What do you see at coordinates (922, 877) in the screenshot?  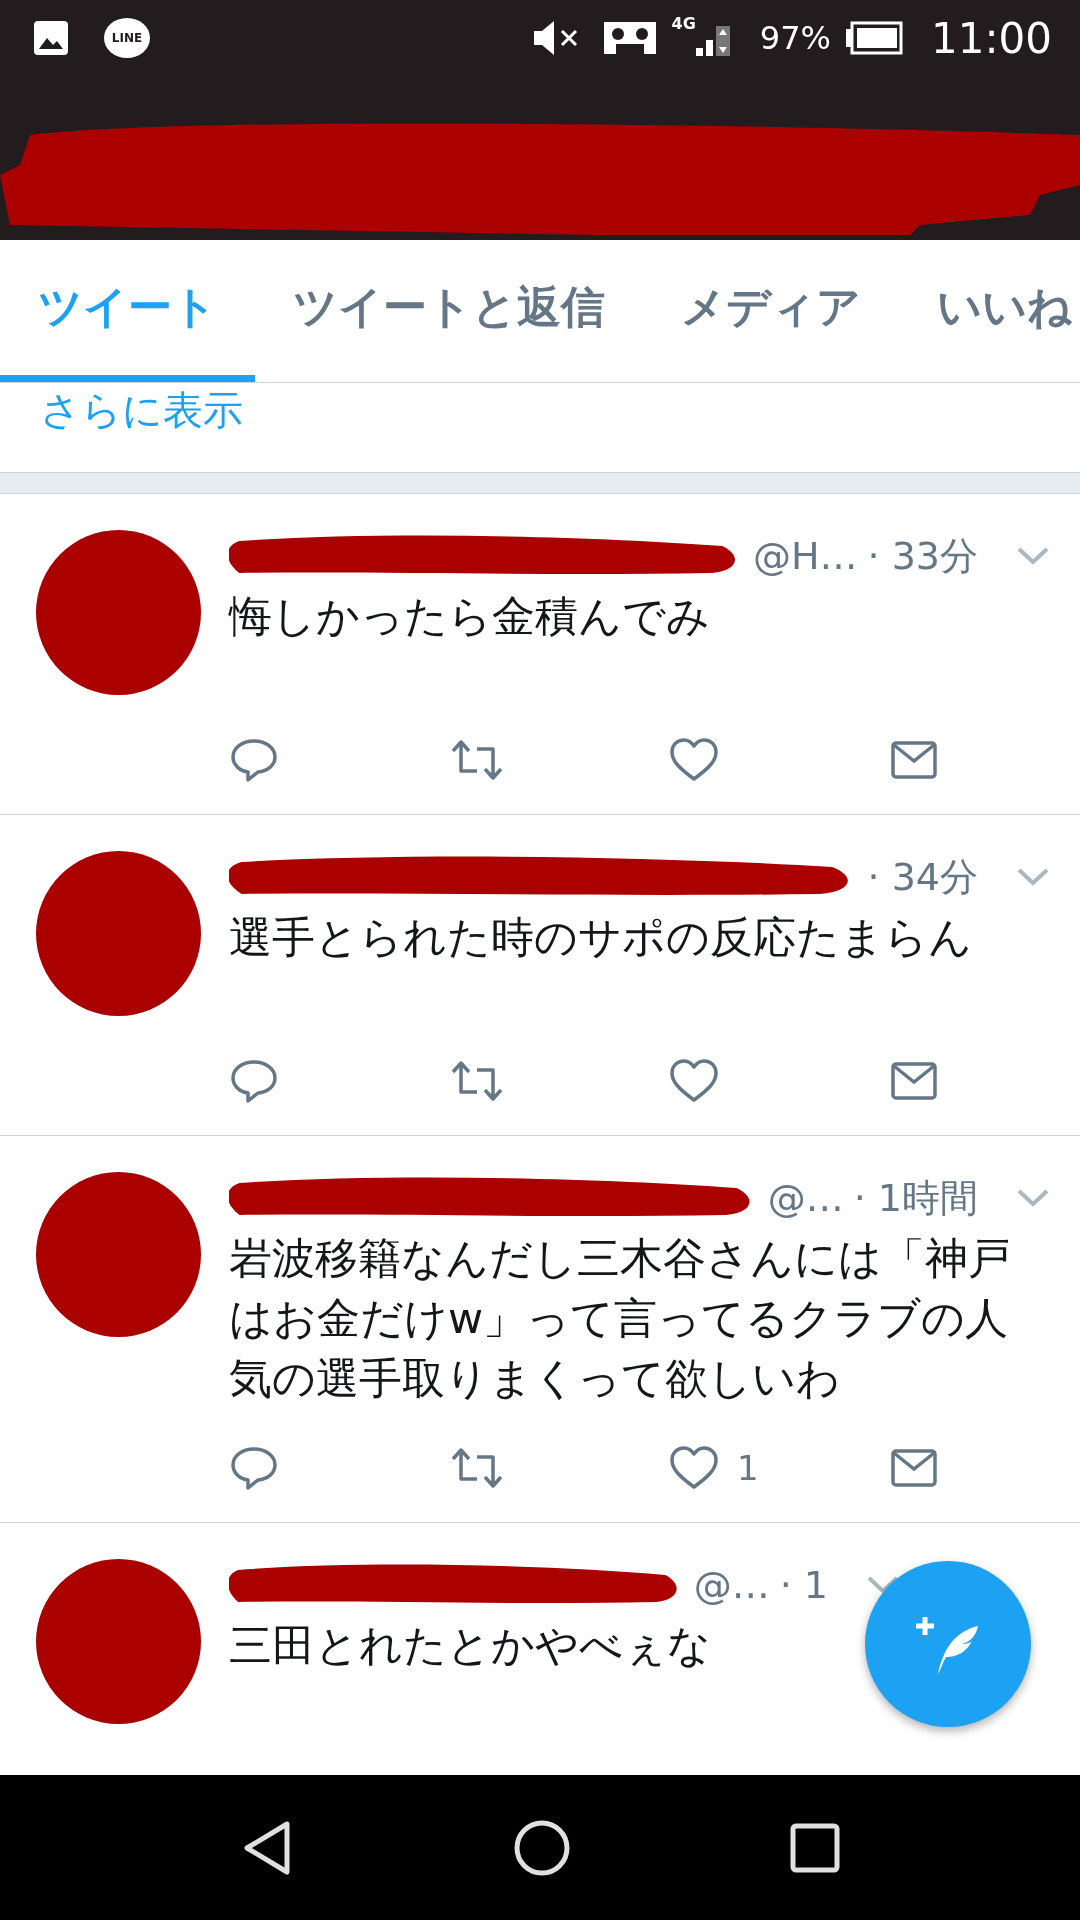 I see `tweet-time: · 34分` at bounding box center [922, 877].